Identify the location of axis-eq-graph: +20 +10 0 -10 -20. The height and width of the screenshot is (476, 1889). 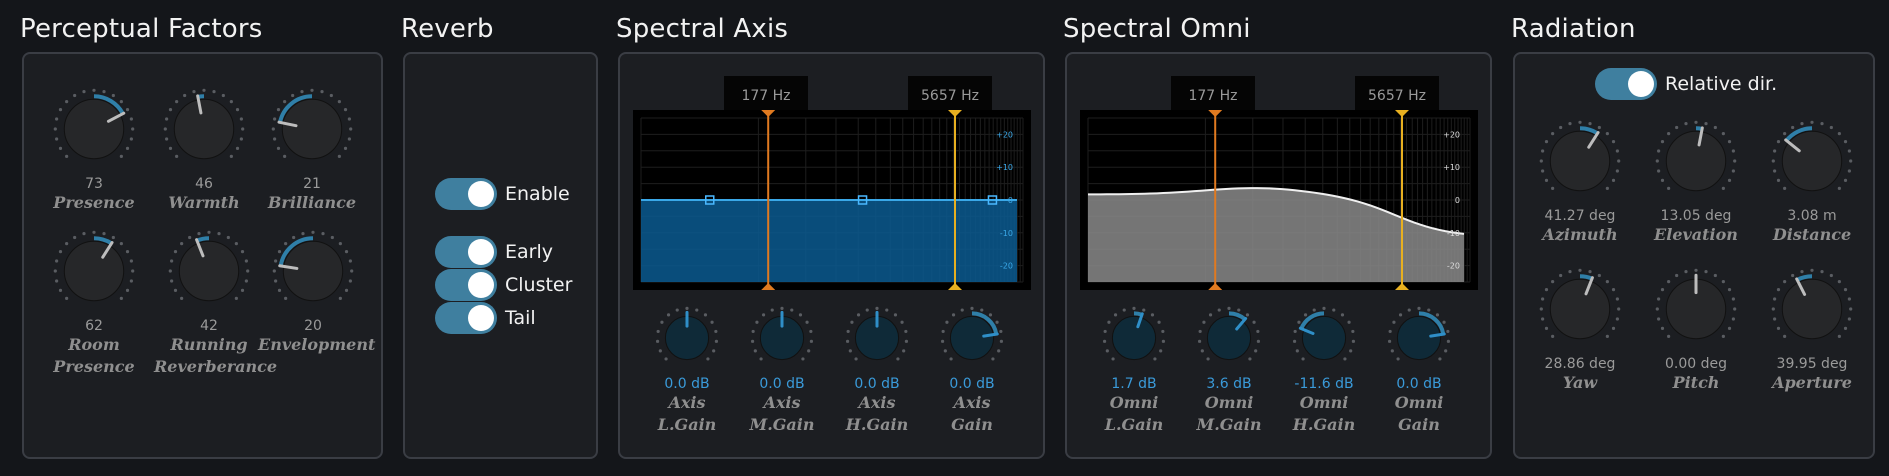
(832, 200).